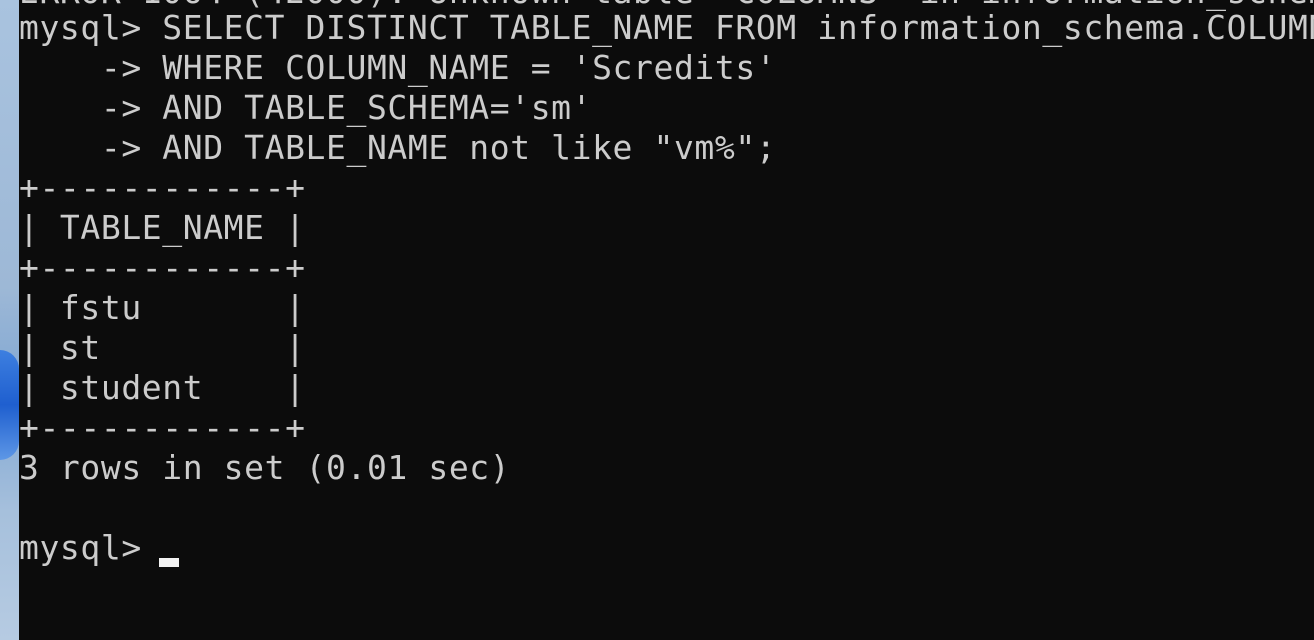  I want to click on desktop-background-strip, so click(9, 320).